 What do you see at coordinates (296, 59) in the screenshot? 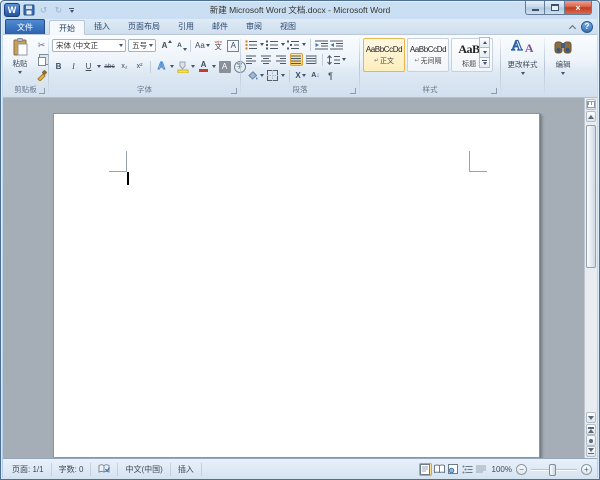
I see `justify-button` at bounding box center [296, 59].